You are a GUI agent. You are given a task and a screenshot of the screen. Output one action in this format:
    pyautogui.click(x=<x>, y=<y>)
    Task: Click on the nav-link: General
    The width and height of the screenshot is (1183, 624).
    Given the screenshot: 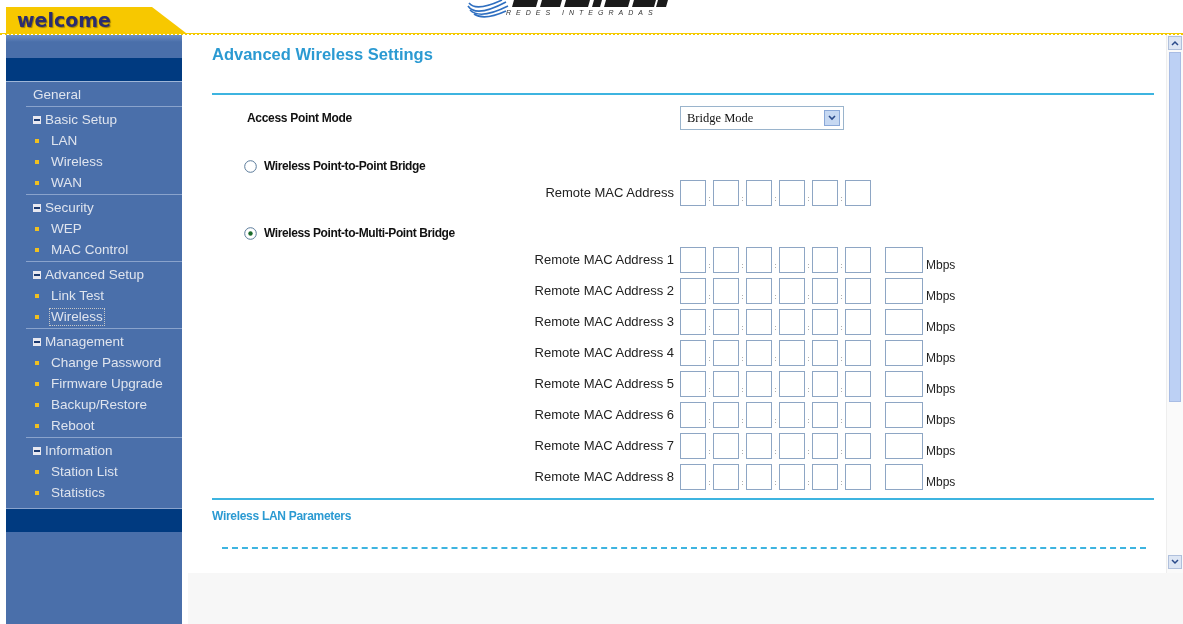 What is the action you would take?
    pyautogui.click(x=104, y=94)
    